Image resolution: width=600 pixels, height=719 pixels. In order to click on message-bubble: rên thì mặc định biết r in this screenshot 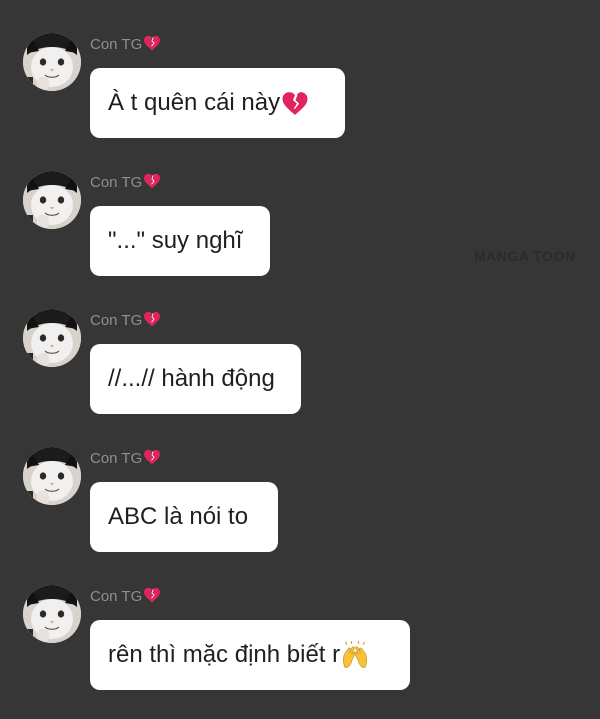, I will do `click(250, 655)`.